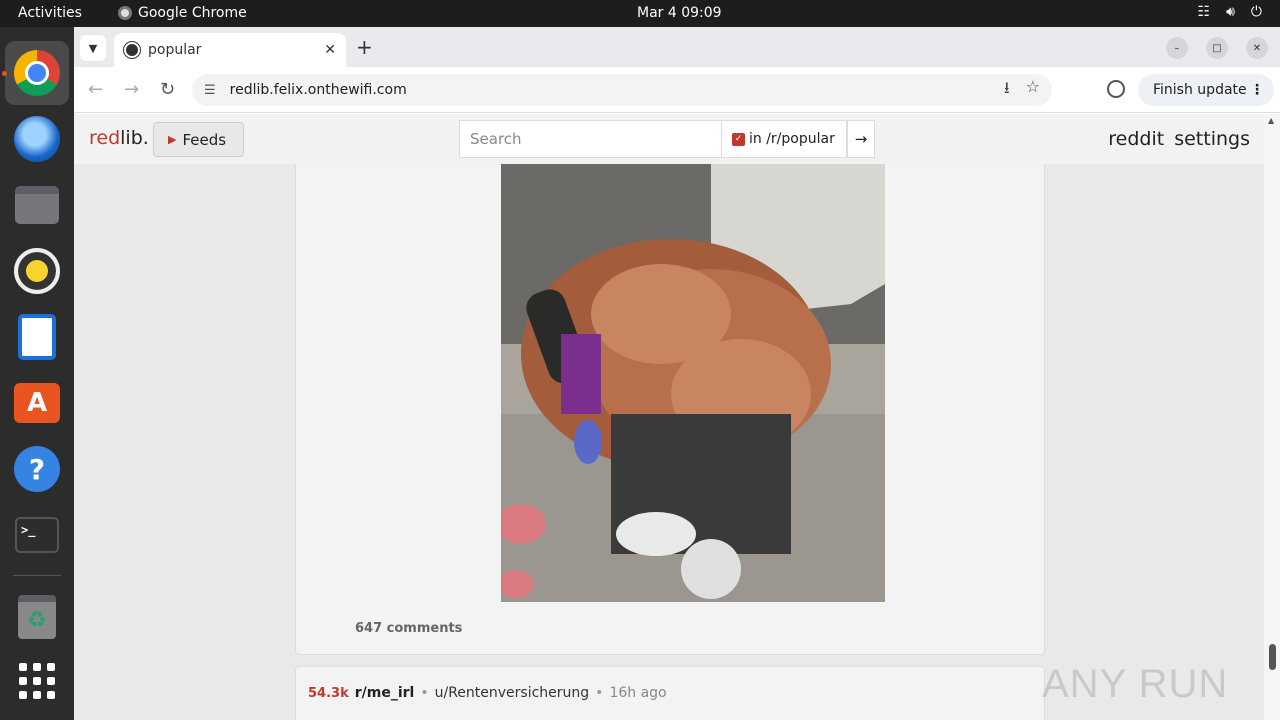 This screenshot has height=720, width=1280. I want to click on running-indicator, so click(4, 73).